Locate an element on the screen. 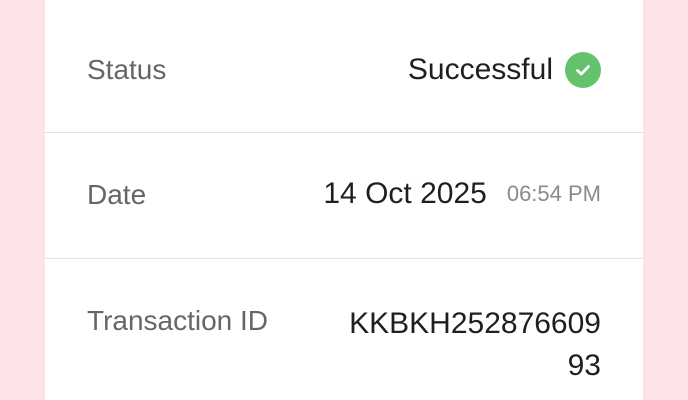  status-value-group: Successful is located at coordinates (504, 70).